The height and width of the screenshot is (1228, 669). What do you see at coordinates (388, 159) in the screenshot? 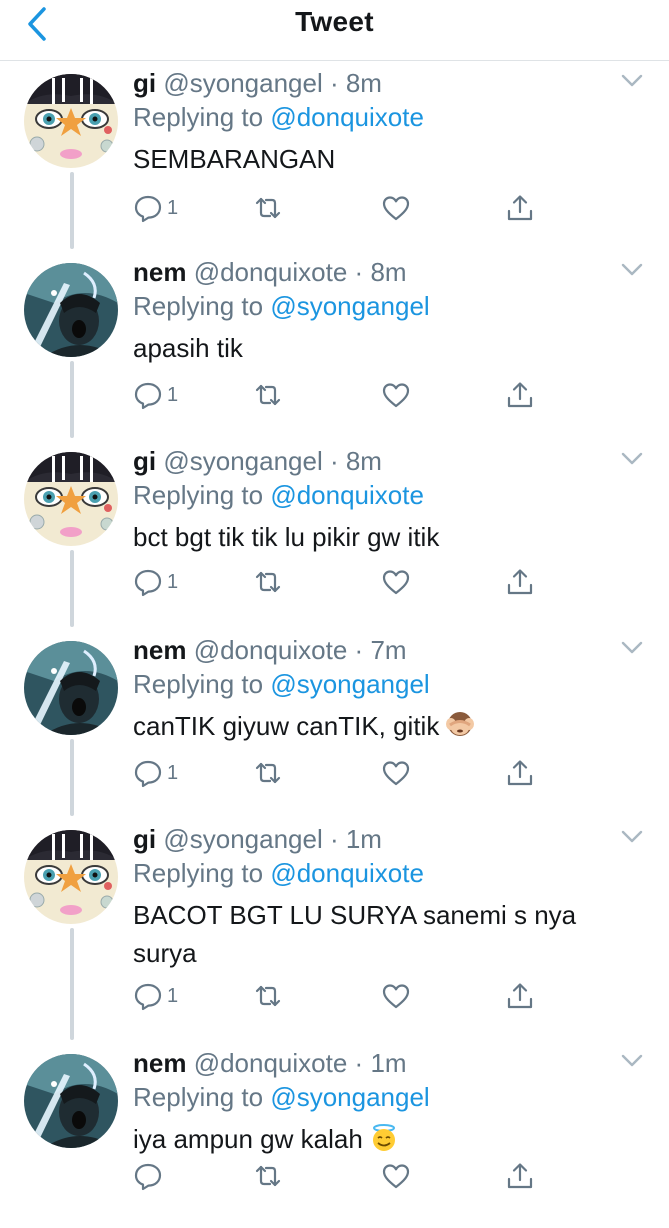
I see `tweet-text: SEMBARANGAN` at bounding box center [388, 159].